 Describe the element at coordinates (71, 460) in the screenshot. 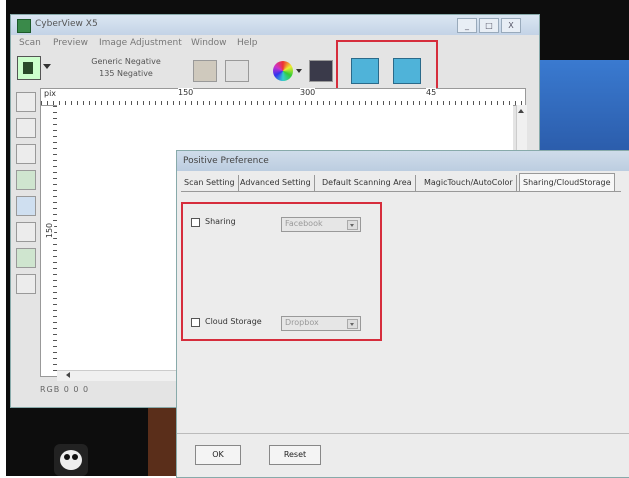

I see `panda-desktop-icon` at that location.